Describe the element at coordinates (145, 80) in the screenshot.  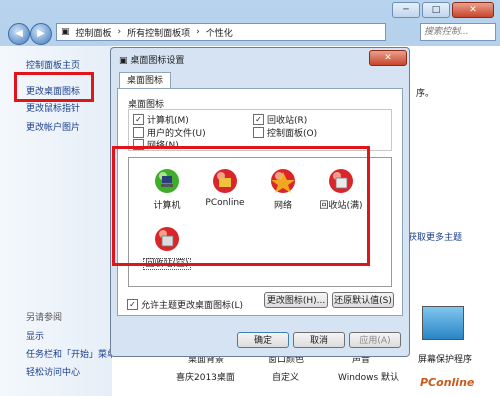
I see `tab-desktop-icons: 桌面图标` at that location.